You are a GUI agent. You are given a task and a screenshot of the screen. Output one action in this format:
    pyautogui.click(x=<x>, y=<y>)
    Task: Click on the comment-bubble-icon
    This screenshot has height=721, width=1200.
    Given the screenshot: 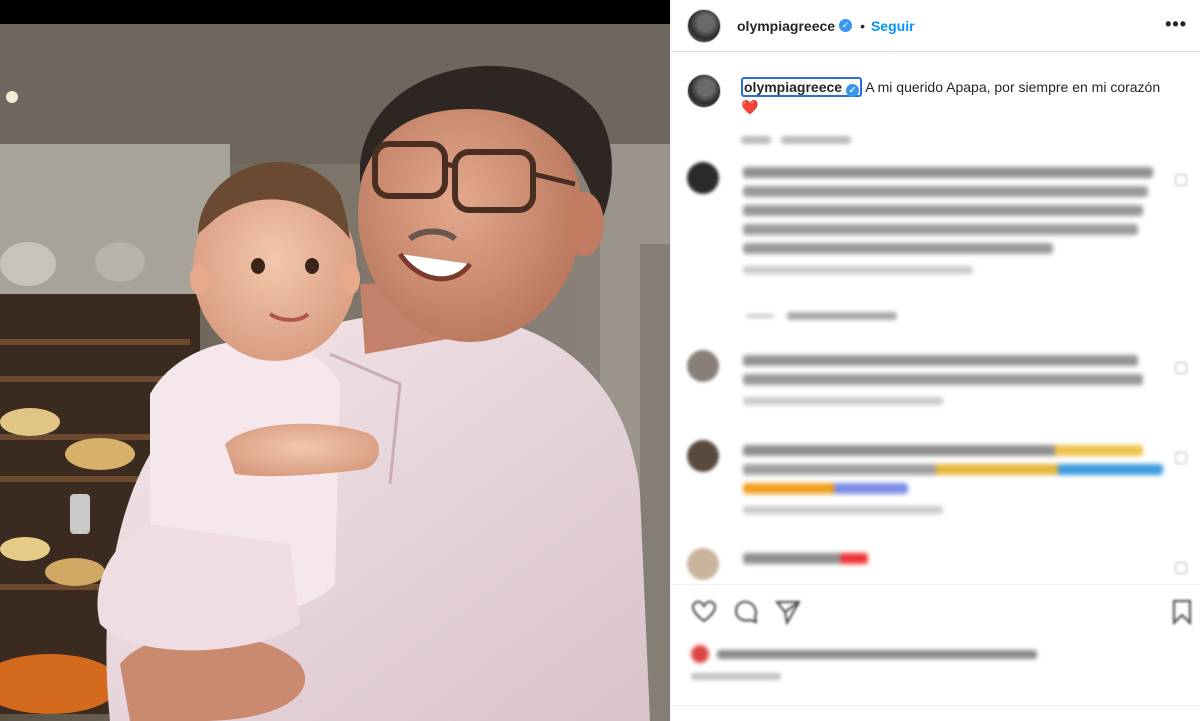 What is the action you would take?
    pyautogui.click(x=746, y=612)
    